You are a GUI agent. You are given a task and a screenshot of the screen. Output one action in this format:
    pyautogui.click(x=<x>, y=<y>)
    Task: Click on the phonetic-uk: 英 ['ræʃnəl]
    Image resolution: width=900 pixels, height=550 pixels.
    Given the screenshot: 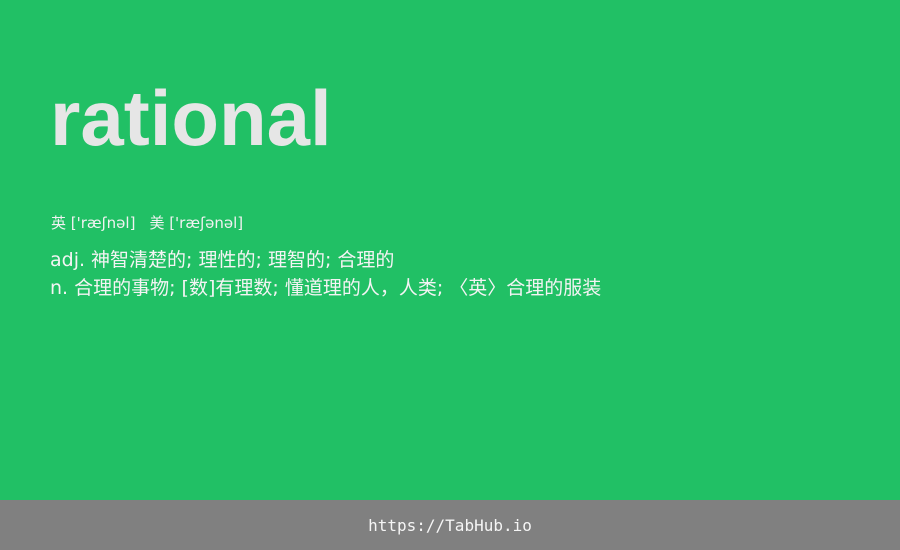 What is the action you would take?
    pyautogui.click(x=93, y=223)
    